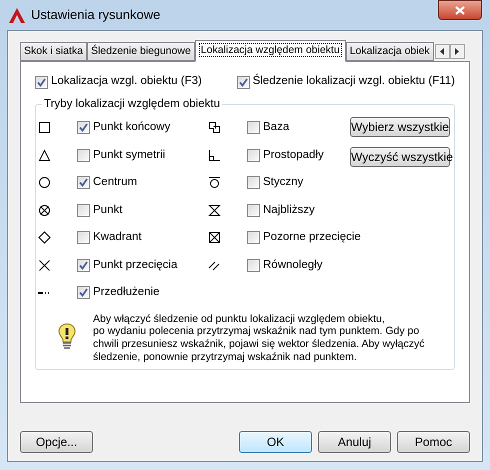 The image size is (490, 470). I want to click on checkbox-label: Punkt symetrii, so click(129, 155).